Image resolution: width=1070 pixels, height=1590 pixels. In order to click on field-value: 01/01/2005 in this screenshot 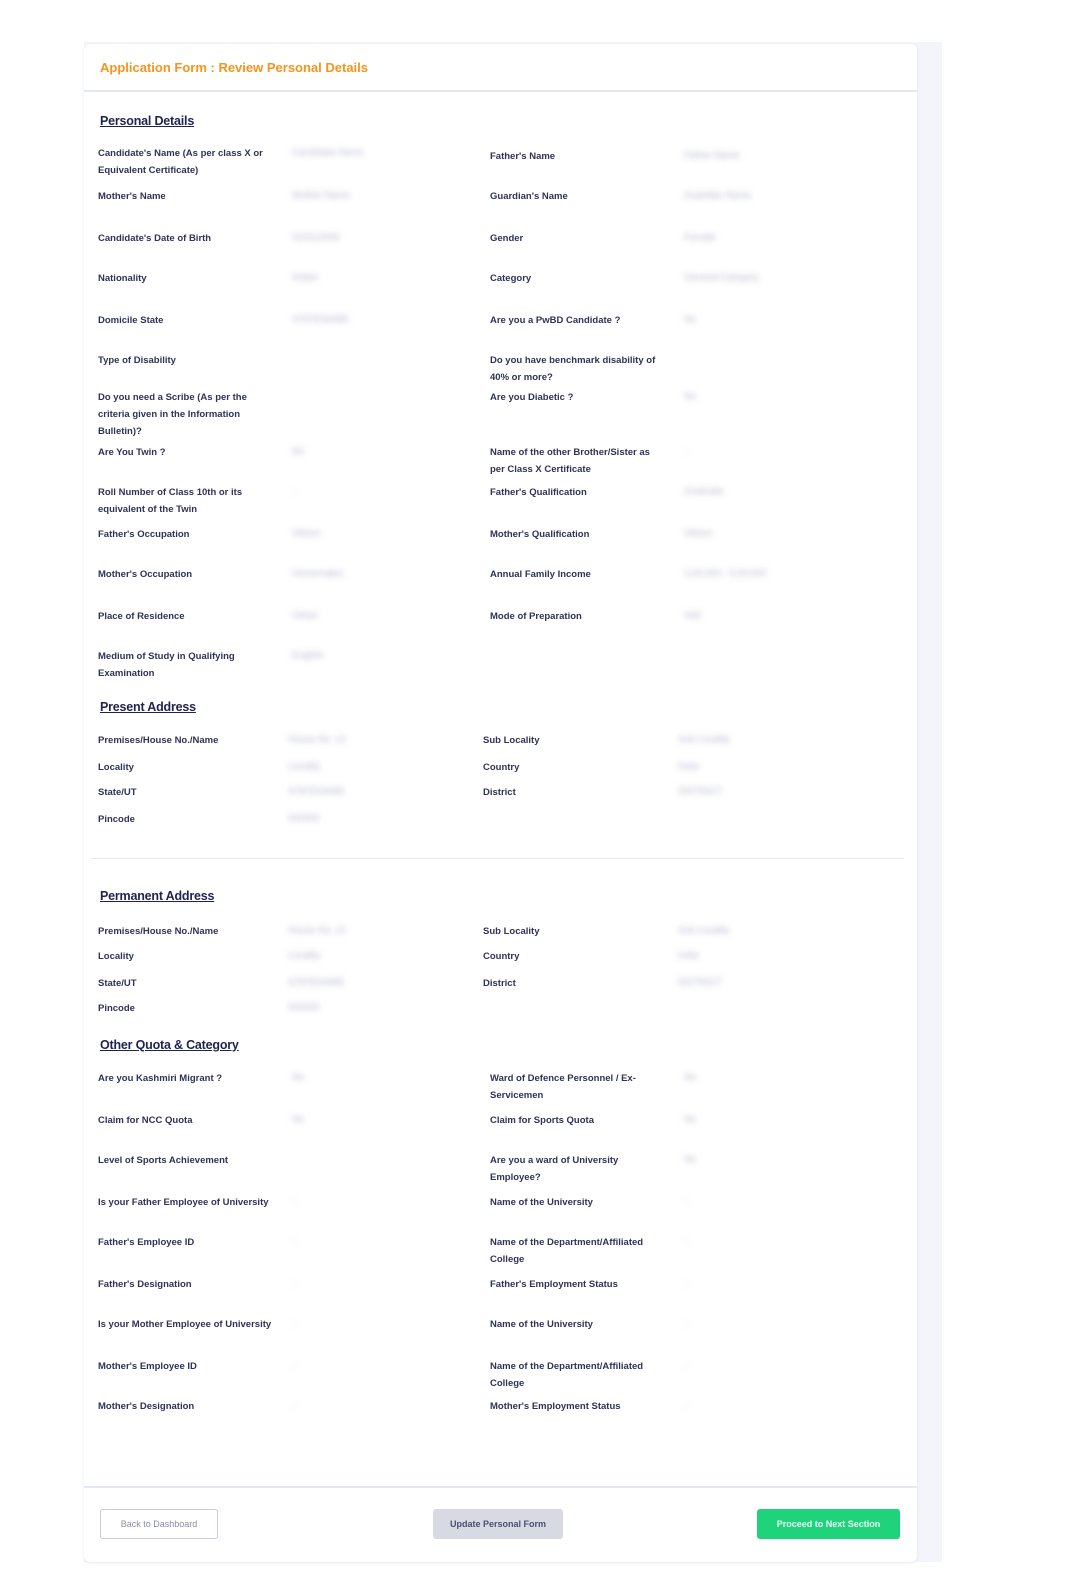, I will do `click(316, 237)`.